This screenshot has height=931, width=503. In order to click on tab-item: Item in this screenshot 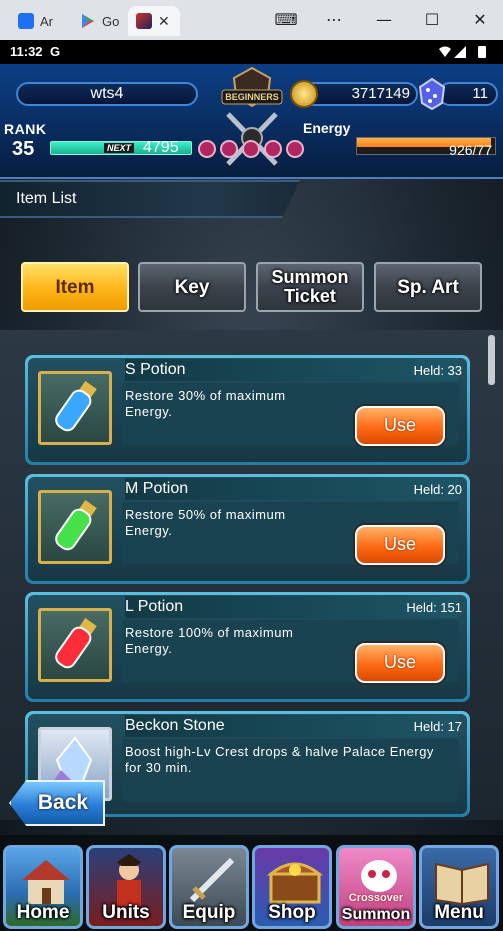, I will do `click(75, 287)`.